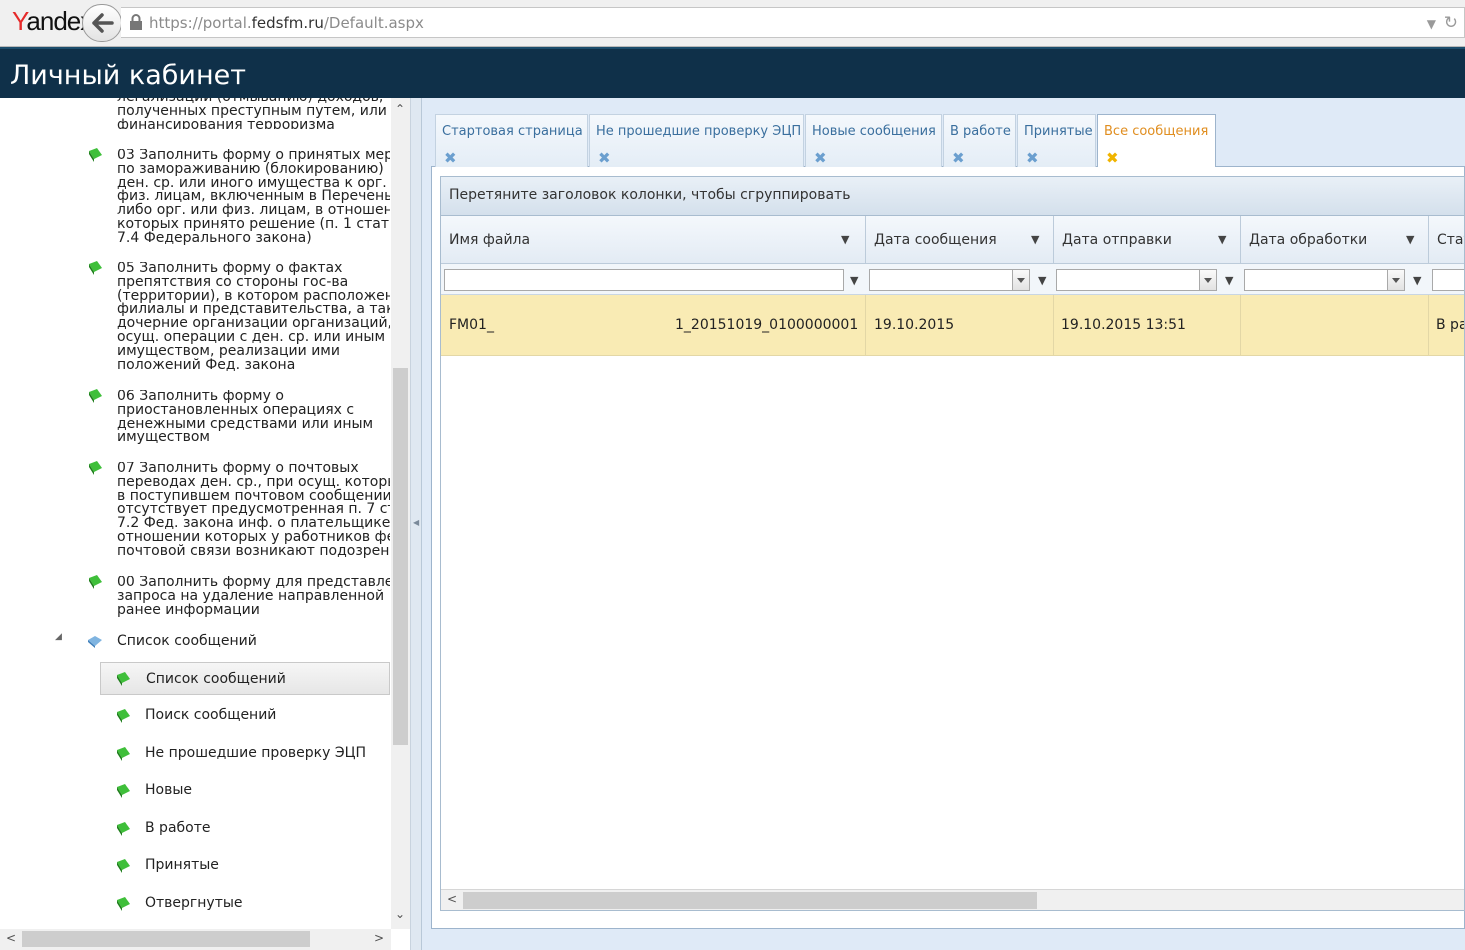  Describe the element at coordinates (960, 325) in the screenshot. I see `cell-message-date: 19.10.2015` at that location.